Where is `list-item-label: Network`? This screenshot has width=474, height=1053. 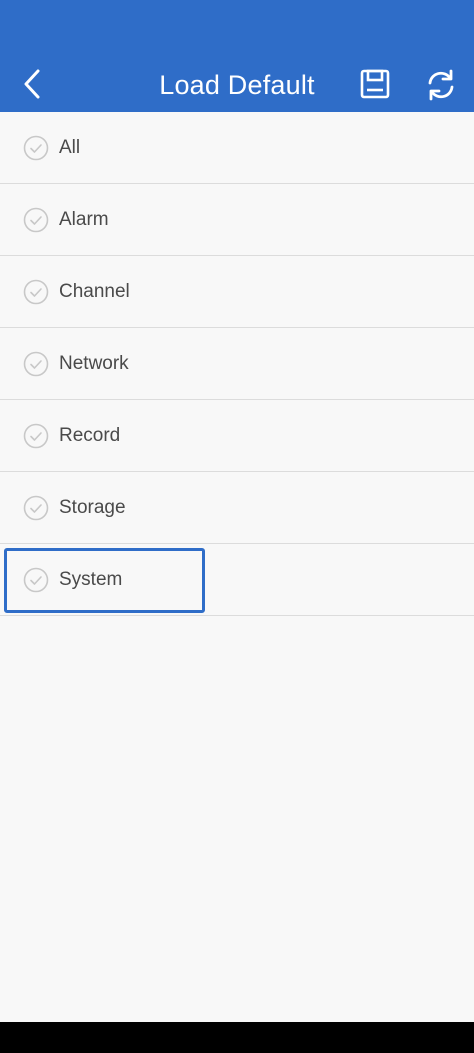
list-item-label: Network is located at coordinates (94, 363).